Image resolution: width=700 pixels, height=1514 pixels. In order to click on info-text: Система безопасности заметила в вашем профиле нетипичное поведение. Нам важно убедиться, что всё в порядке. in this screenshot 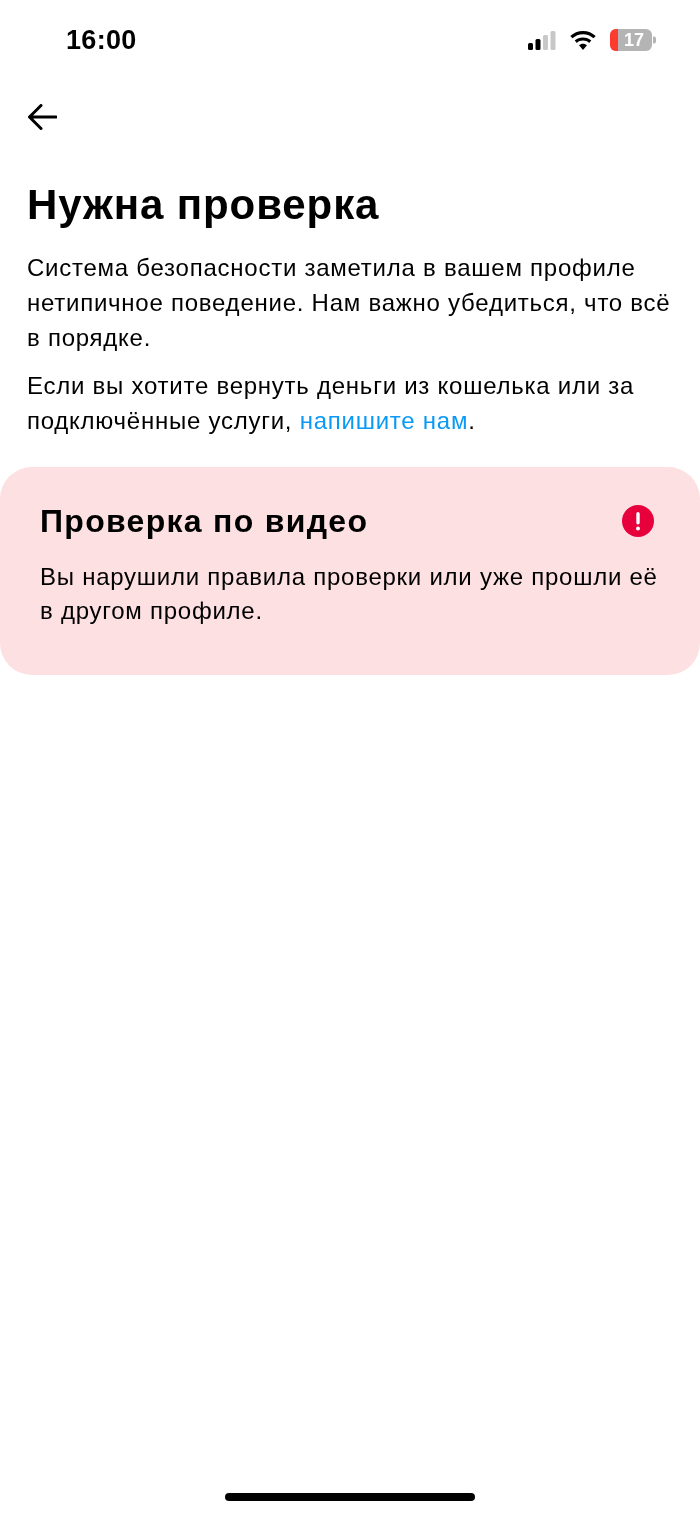, I will do `click(349, 303)`.